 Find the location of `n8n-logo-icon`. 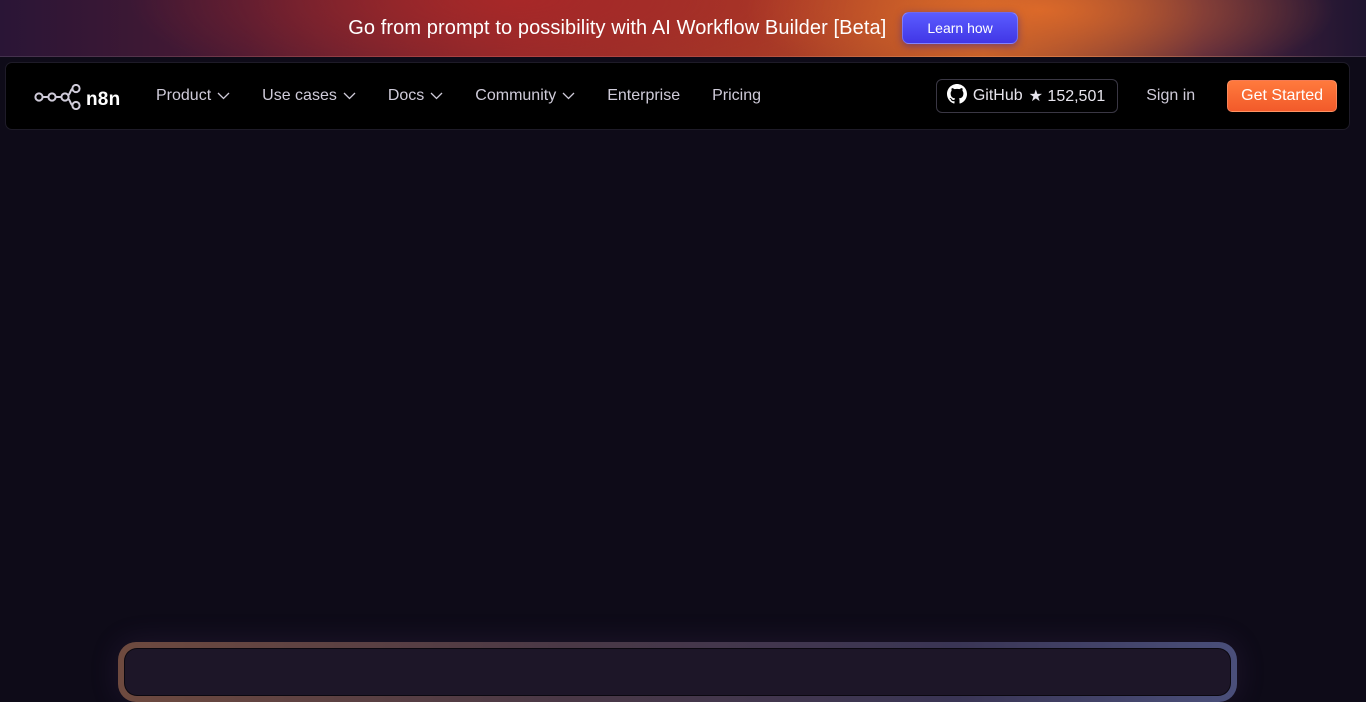

n8n-logo-icon is located at coordinates (58, 99).